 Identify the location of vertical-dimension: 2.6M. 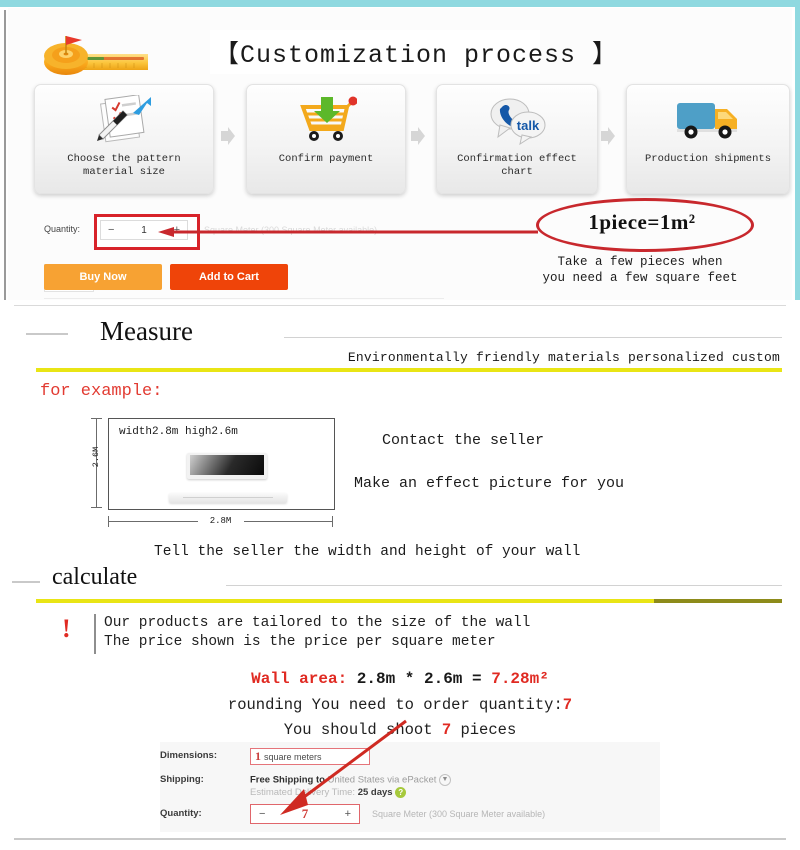
(96, 463).